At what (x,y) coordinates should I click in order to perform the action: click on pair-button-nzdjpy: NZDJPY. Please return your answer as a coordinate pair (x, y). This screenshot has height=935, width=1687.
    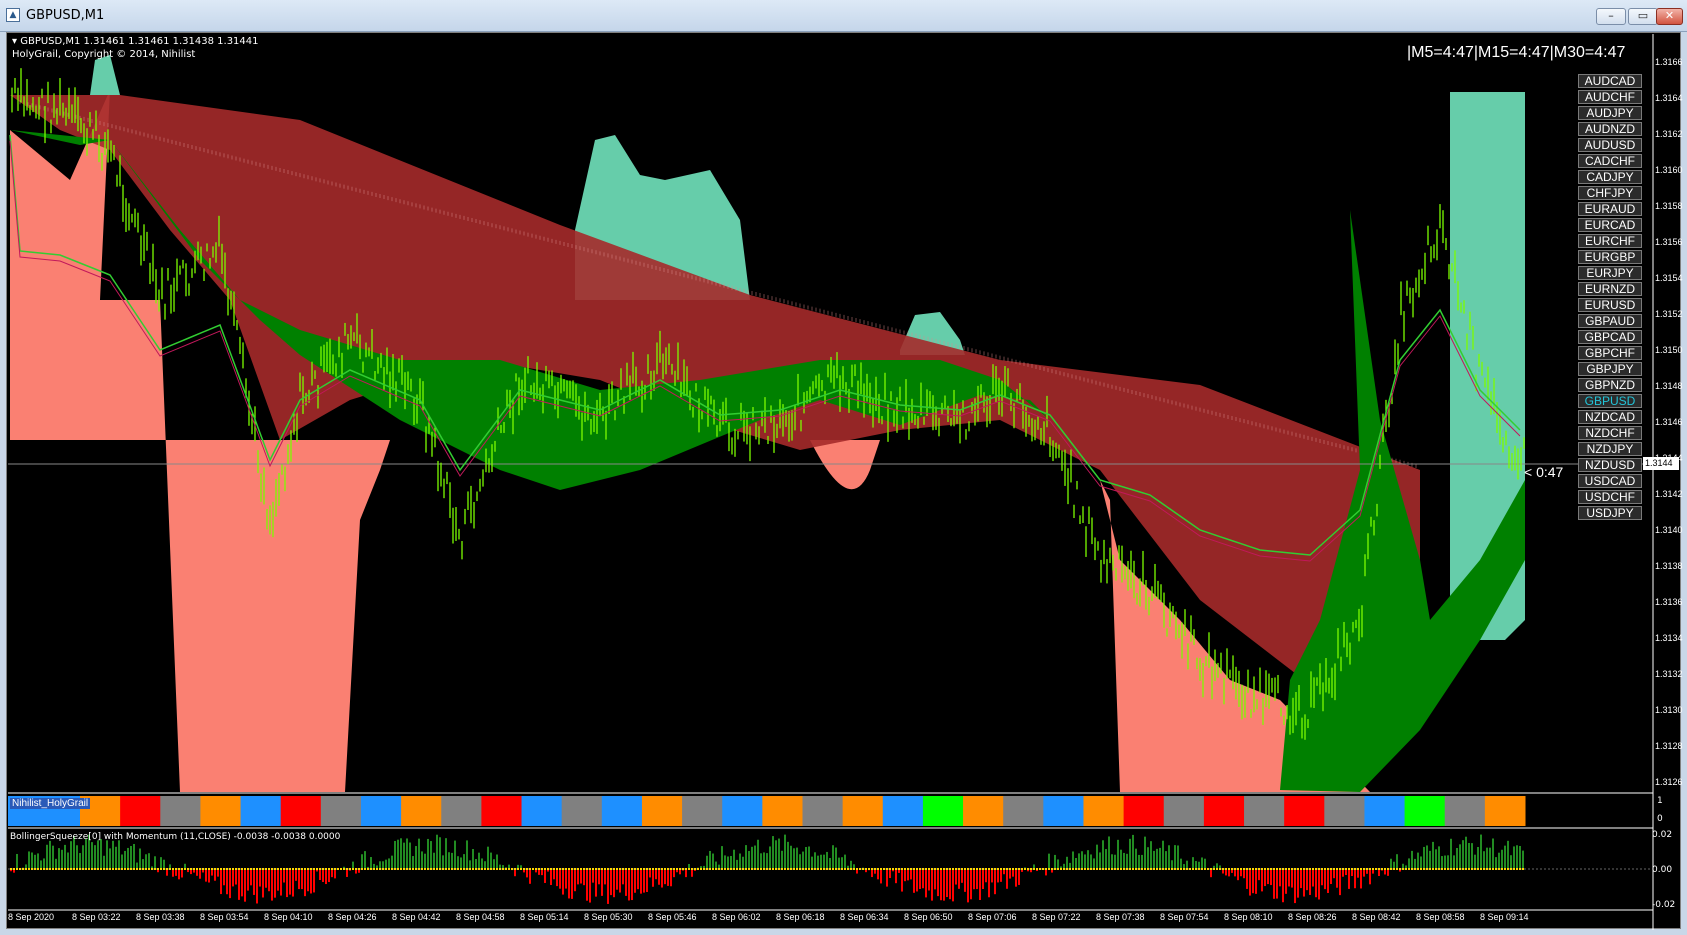
    Looking at the image, I should click on (1610, 449).